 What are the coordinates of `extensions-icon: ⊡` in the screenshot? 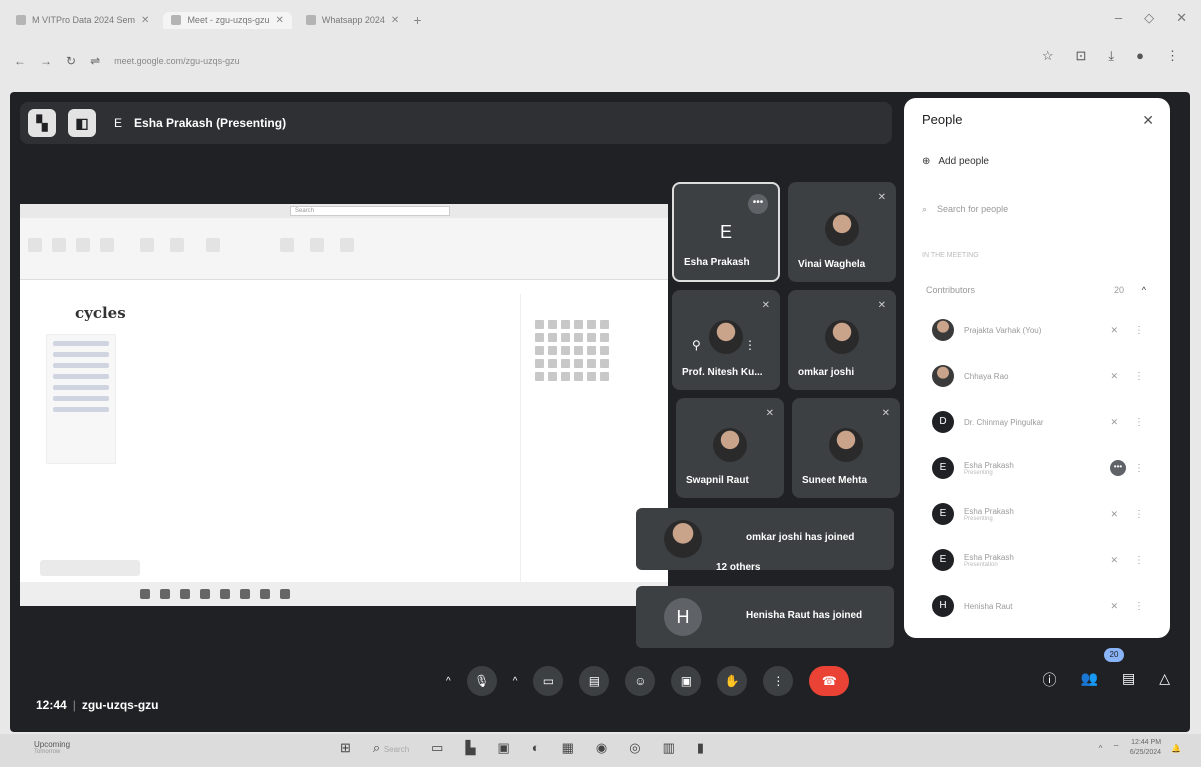 It's located at (1080, 56).